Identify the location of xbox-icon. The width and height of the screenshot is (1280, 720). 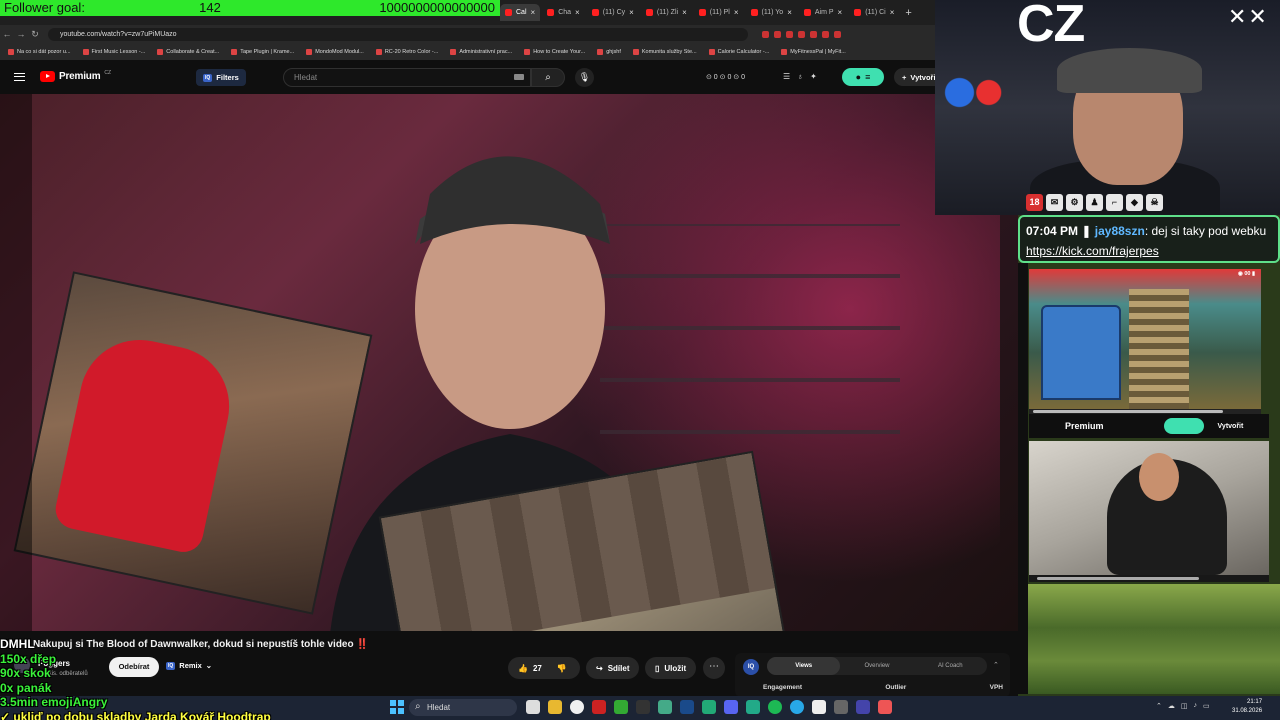
(665, 707).